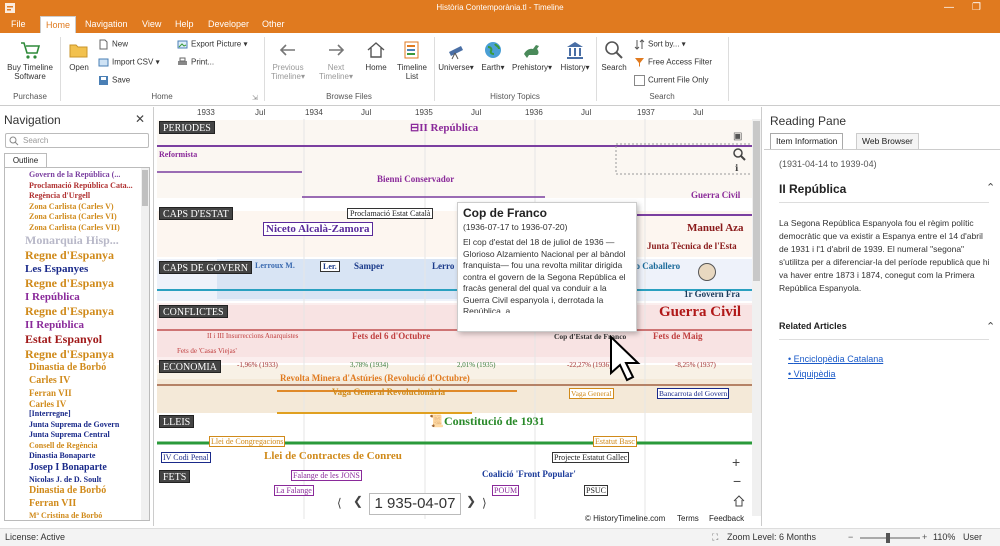 This screenshot has height=546, width=1000. What do you see at coordinates (145, 188) in the screenshot?
I see `nav-scrollbar-thumb` at bounding box center [145, 188].